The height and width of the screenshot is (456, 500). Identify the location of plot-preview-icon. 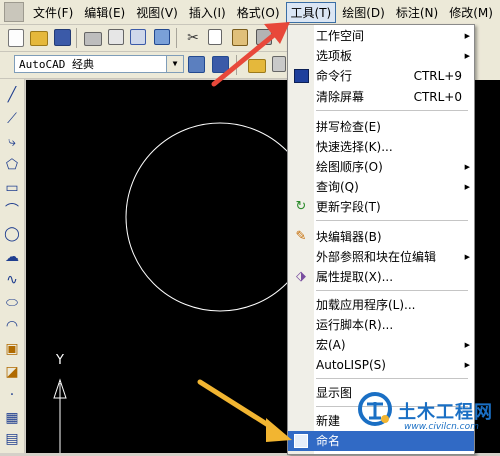
(116, 37).